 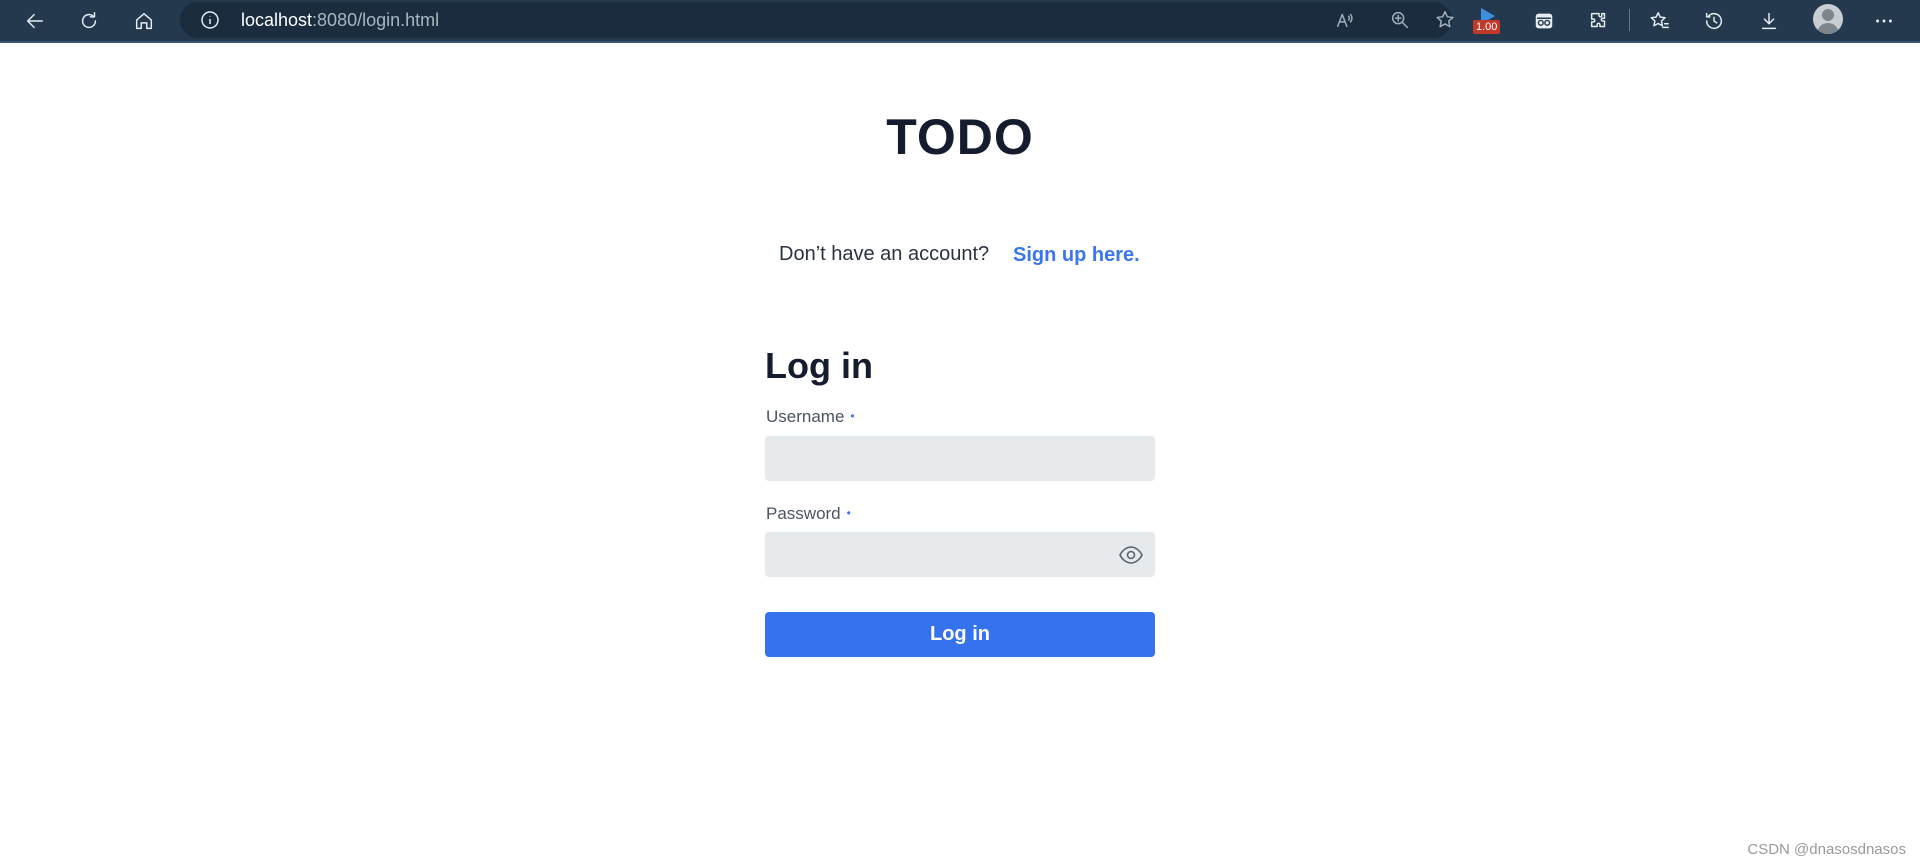 I want to click on zoom-icon, so click(x=1400, y=20).